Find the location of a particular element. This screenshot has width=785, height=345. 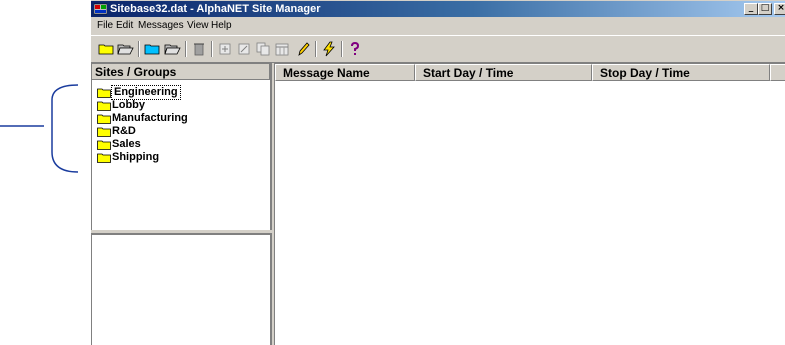

app-icon is located at coordinates (100, 9).